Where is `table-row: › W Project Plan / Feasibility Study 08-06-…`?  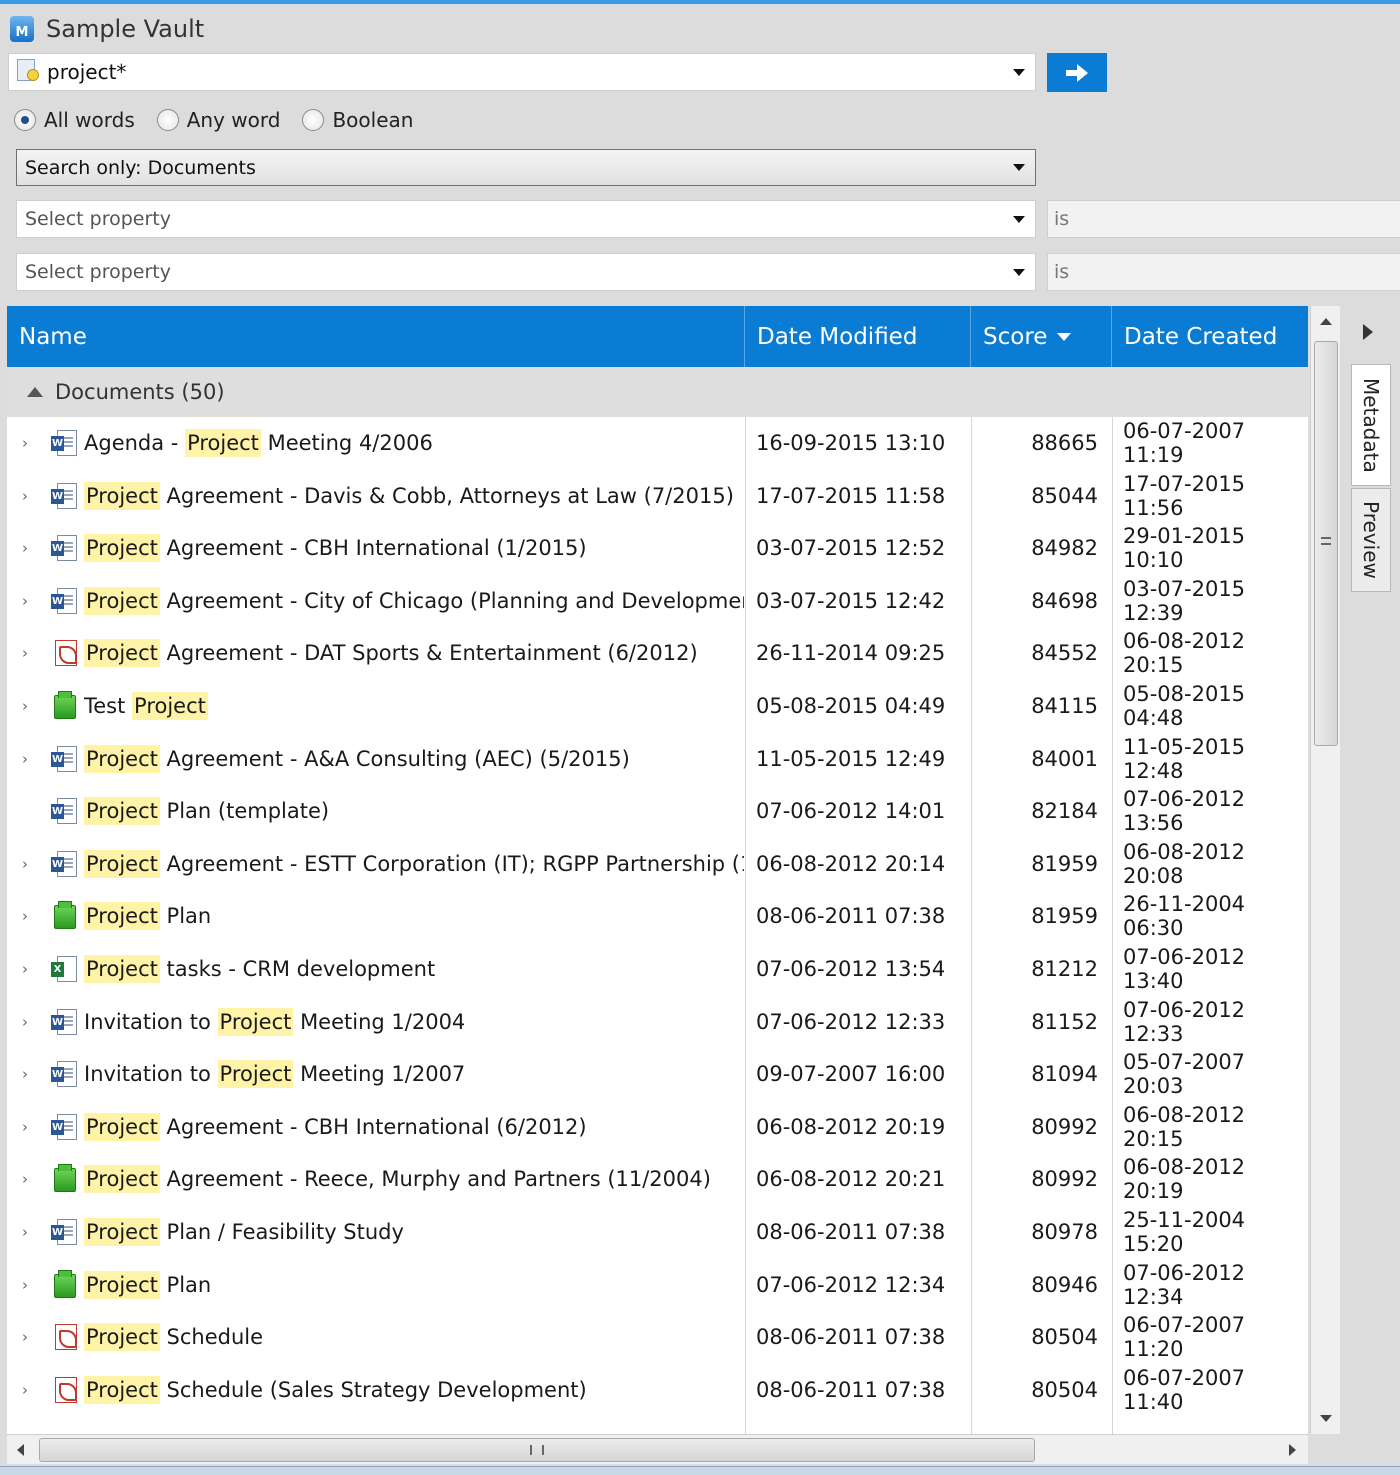
table-row: › W Project Plan / Feasibility Study 08-06-… is located at coordinates (657, 1232).